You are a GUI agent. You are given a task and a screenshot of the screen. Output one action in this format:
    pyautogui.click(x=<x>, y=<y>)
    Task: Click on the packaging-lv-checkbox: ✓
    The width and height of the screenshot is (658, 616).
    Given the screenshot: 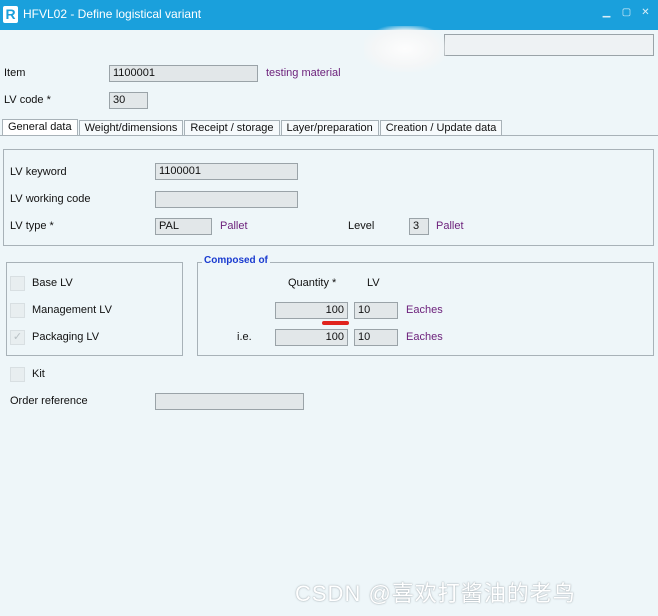 What is the action you would take?
    pyautogui.click(x=17, y=337)
    